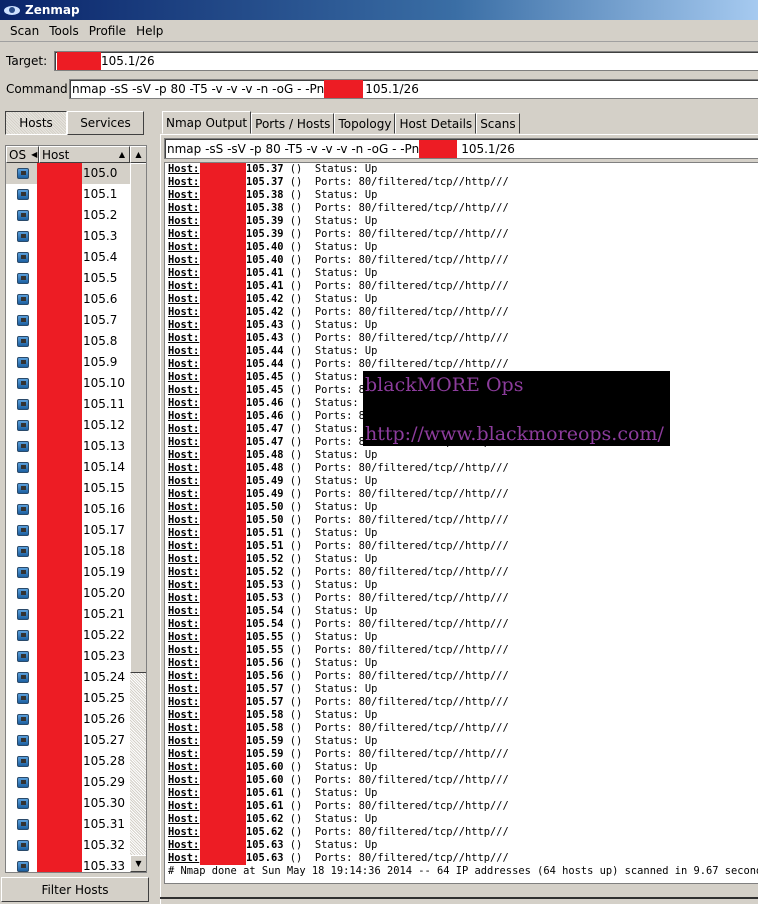  Describe the element at coordinates (68, 299) in the screenshot. I see `host-list-item: 105.6` at that location.